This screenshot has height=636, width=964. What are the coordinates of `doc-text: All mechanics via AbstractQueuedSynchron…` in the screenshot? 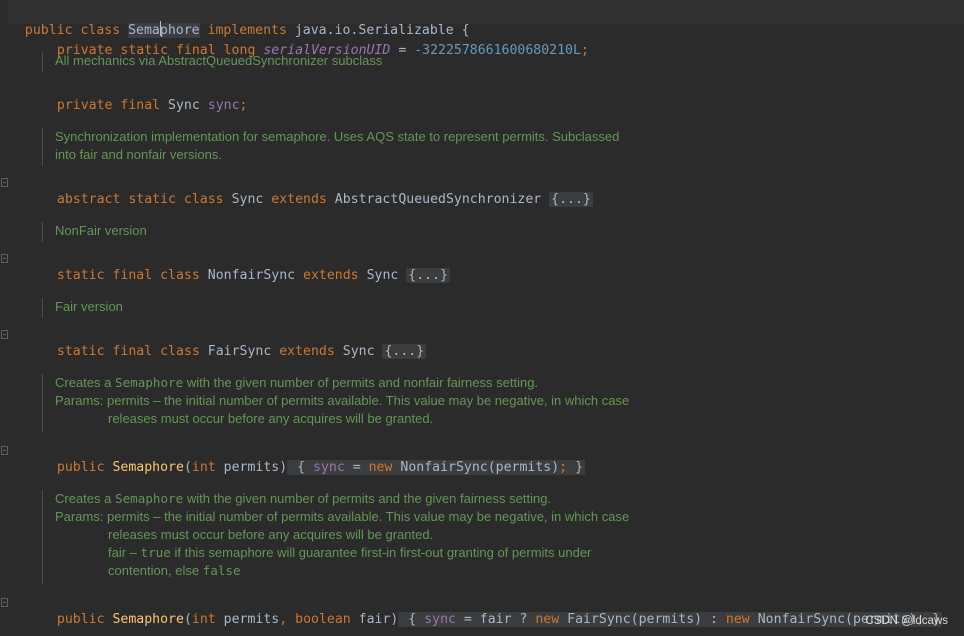 It's located at (219, 60).